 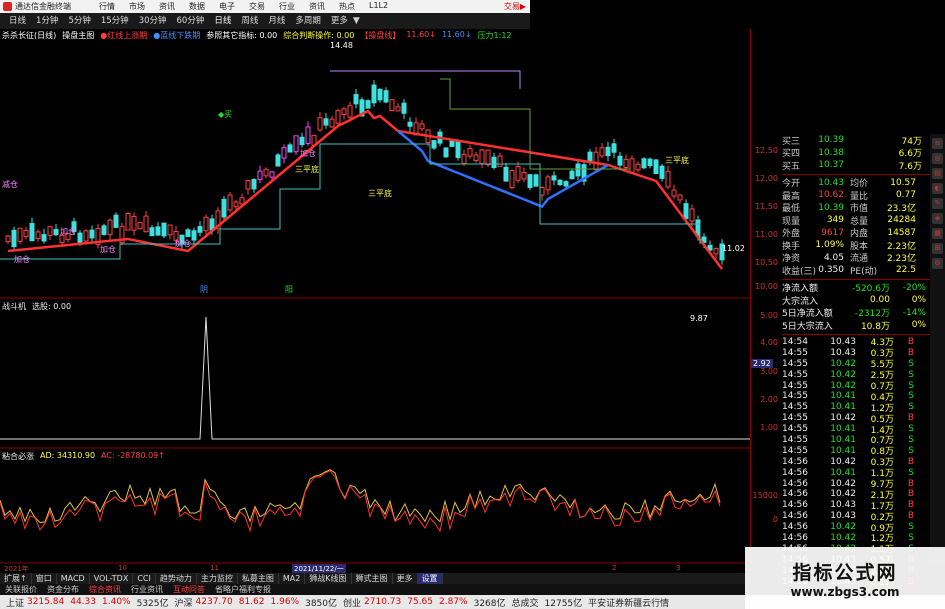 What do you see at coordinates (79, 21) in the screenshot?
I see `period-button: 5分钟` at bounding box center [79, 21].